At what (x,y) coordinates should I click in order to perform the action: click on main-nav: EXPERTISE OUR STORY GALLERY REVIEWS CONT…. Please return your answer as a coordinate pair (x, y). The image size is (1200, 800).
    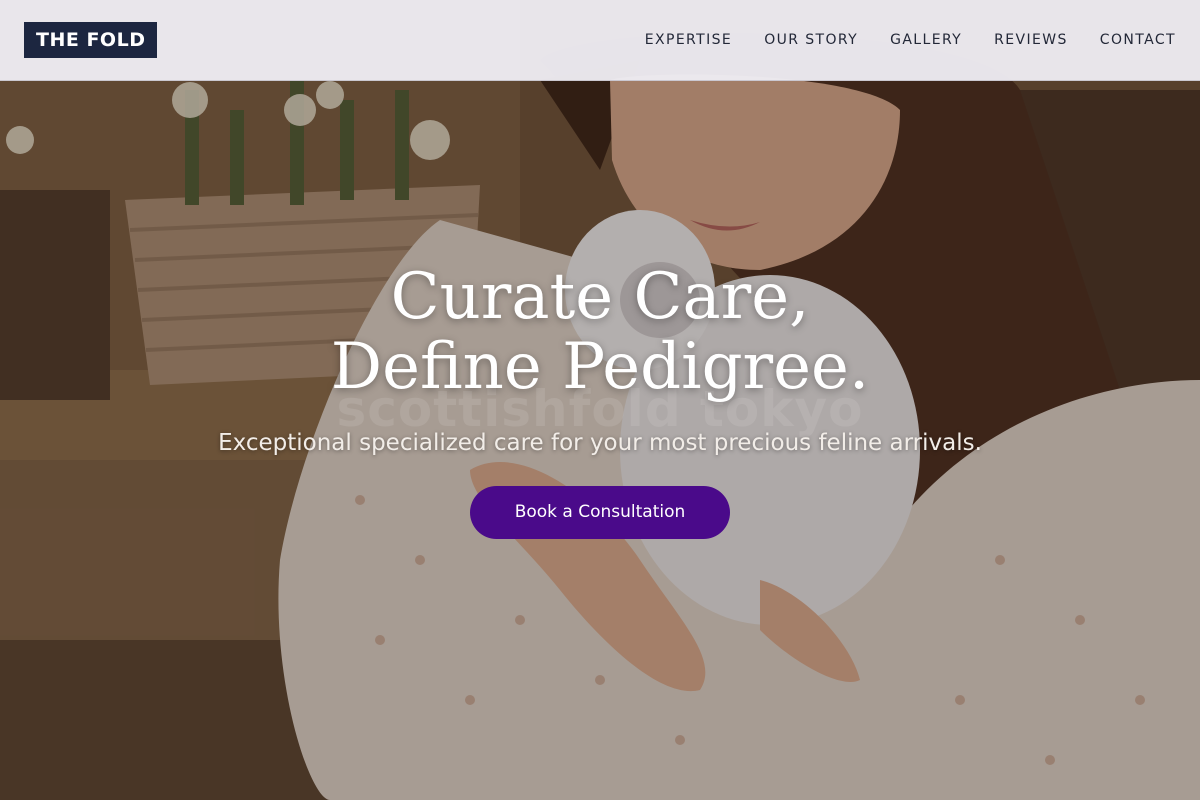
    Looking at the image, I should click on (894, 40).